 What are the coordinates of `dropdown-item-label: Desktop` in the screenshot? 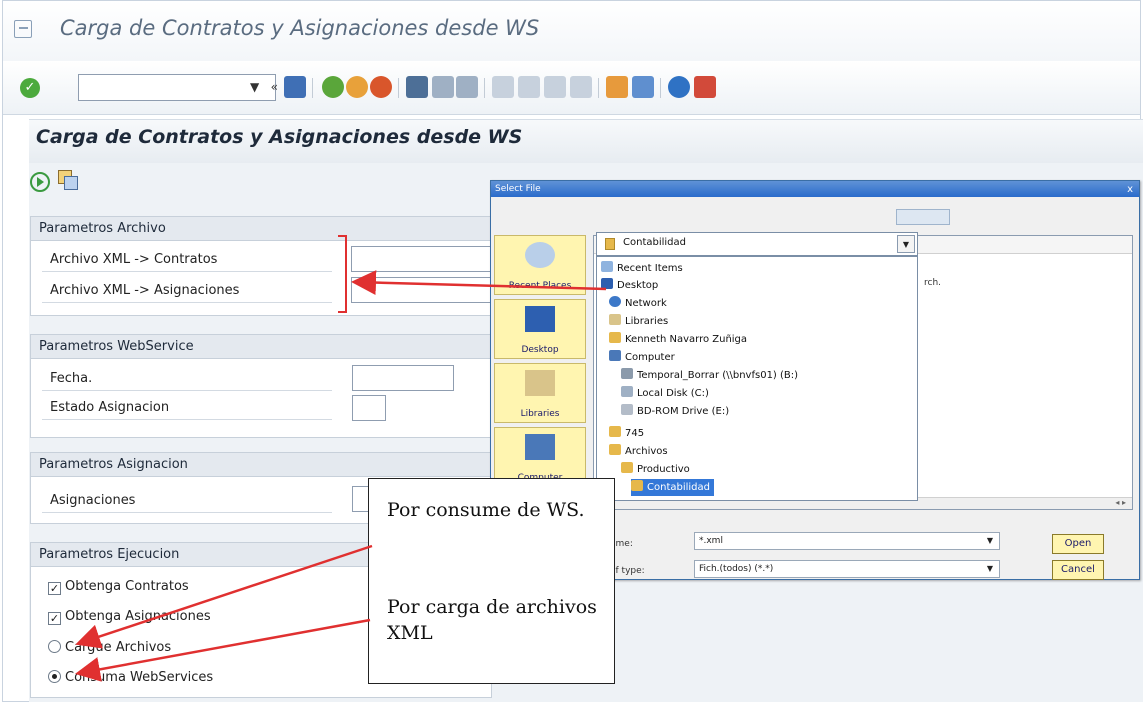 It's located at (638, 285).